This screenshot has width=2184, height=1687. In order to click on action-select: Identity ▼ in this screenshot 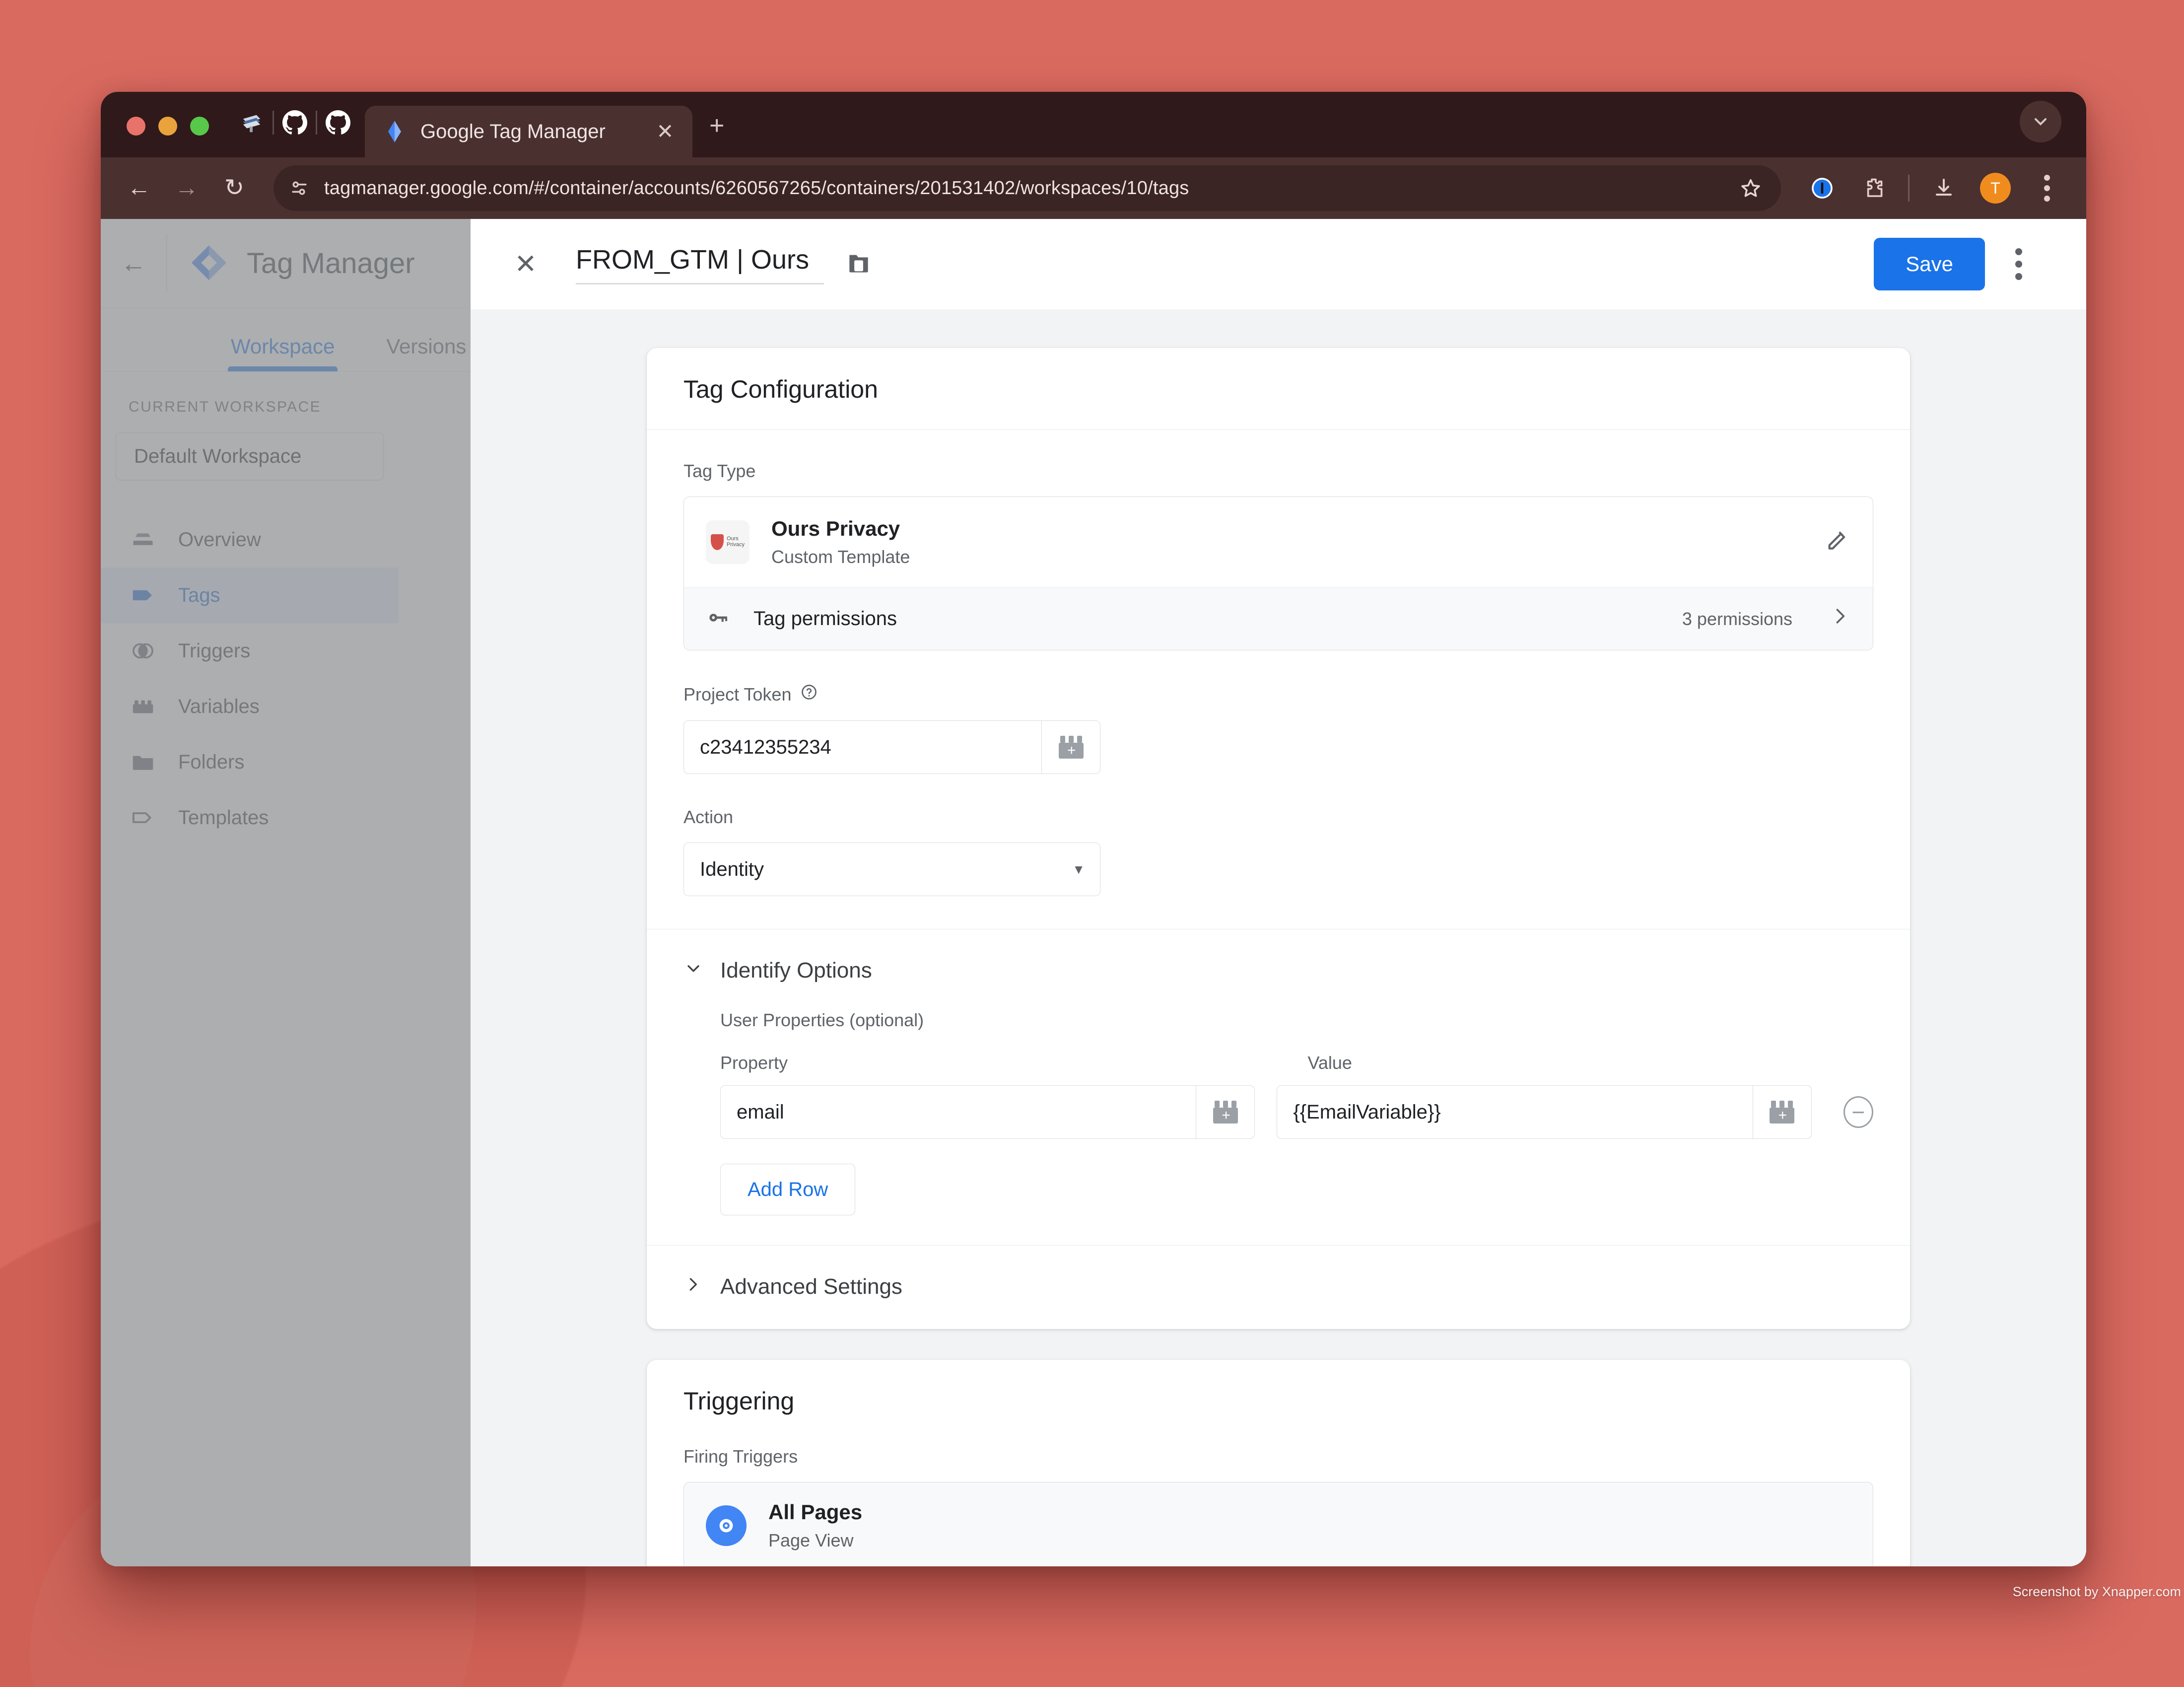, I will do `click(891, 869)`.